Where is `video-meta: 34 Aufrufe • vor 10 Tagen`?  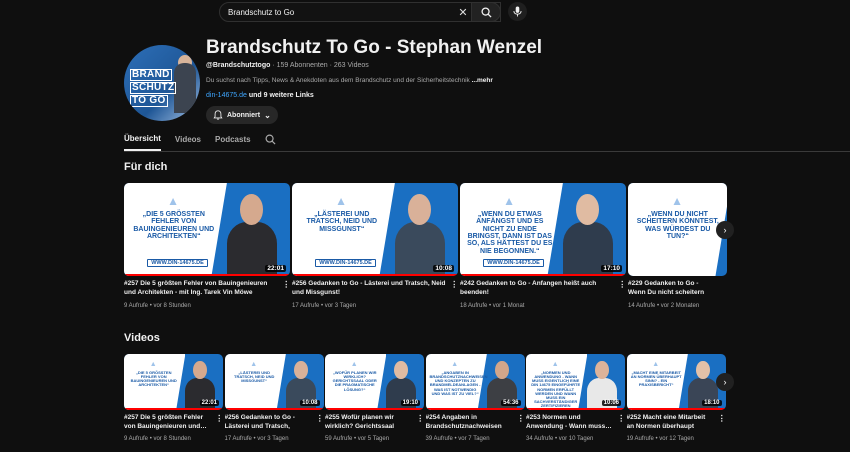 video-meta: 34 Aufrufe • vor 10 Tagen is located at coordinates (559, 439).